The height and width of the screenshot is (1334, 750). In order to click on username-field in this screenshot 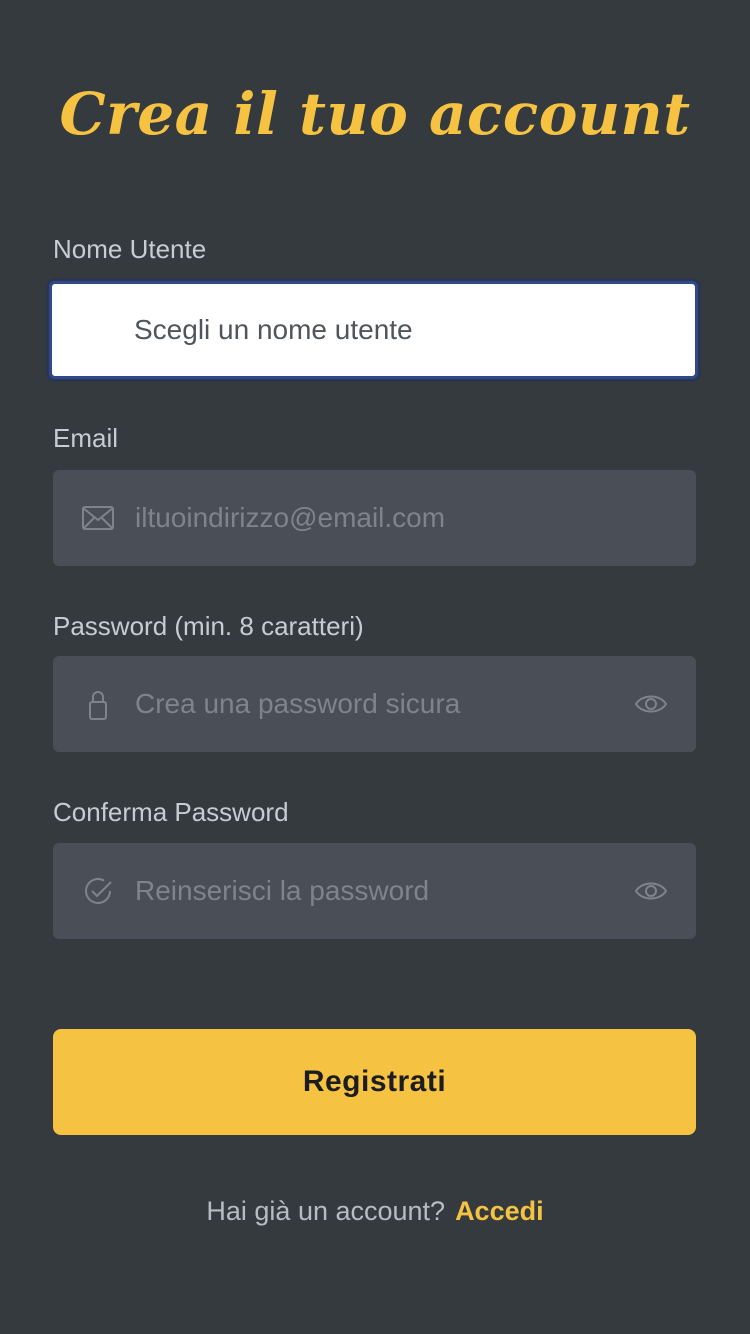, I will do `click(373, 330)`.